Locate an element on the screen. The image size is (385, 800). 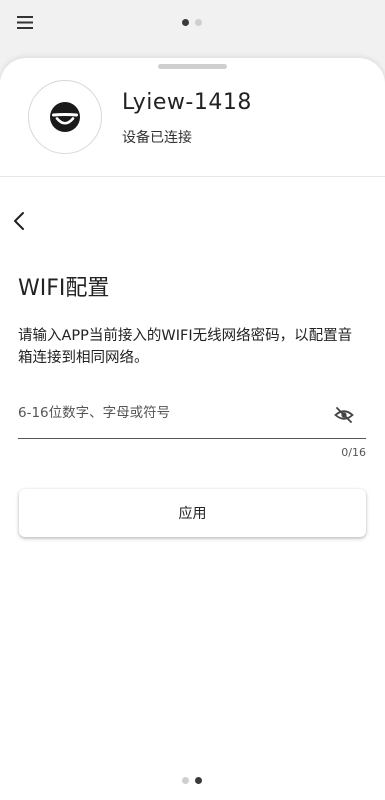
top-bar is located at coordinates (192, 24).